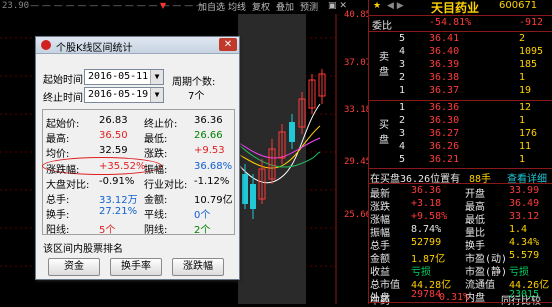 This screenshot has height=307, width=552. What do you see at coordinates (460, 218) in the screenshot?
I see `stats-row: 涨幅 +9.58% 最低 33.12` at bounding box center [460, 218].